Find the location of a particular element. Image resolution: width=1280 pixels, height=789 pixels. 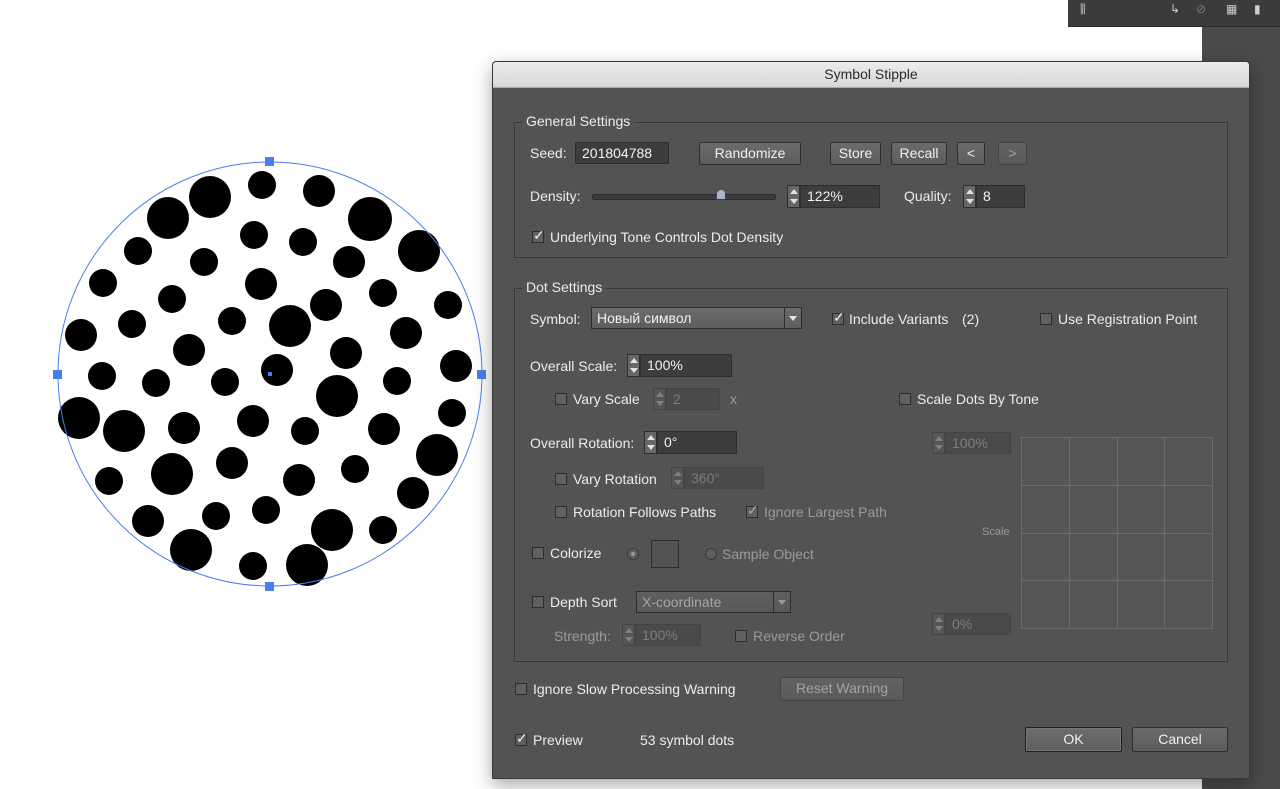

arrow-icon: ↳ is located at coordinates (1175, 9).